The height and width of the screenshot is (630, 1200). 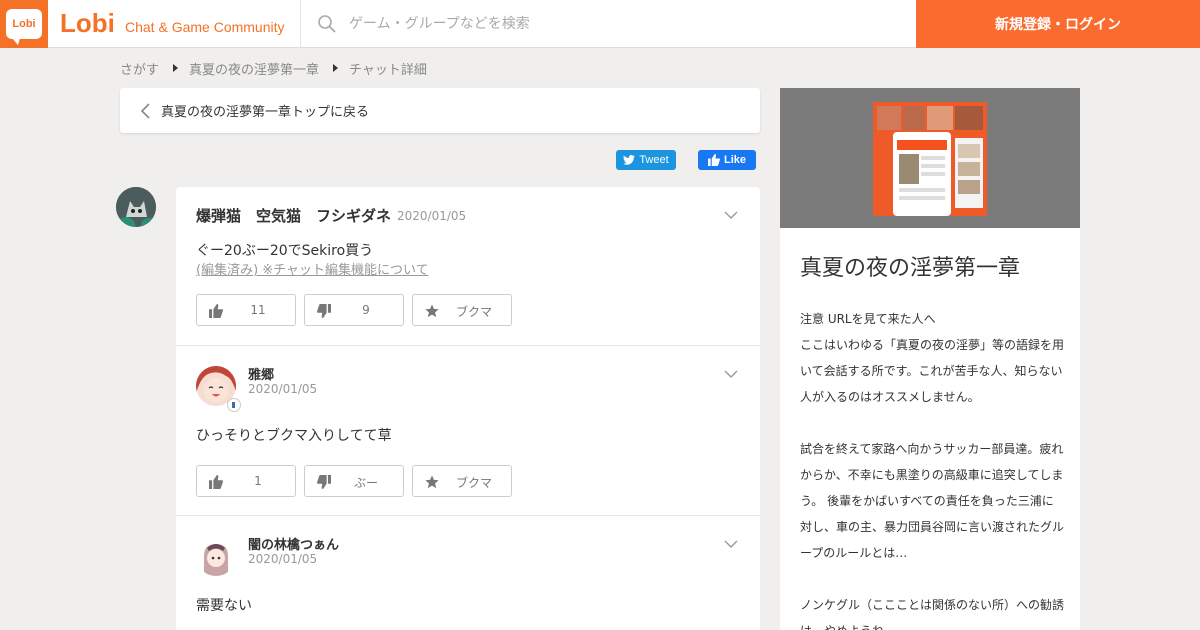 What do you see at coordinates (713, 160) in the screenshot?
I see `facebook-thumbs-up-icon` at bounding box center [713, 160].